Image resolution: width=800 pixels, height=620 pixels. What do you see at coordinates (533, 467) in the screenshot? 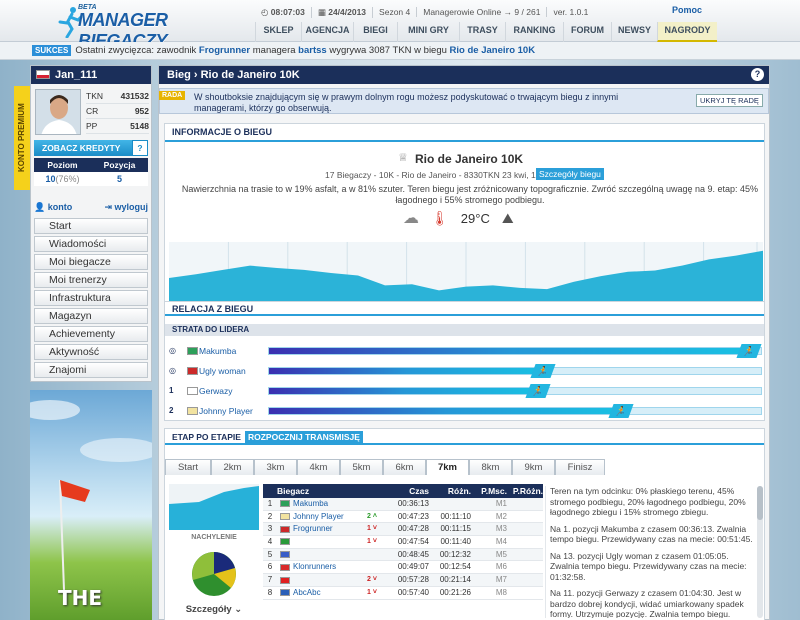
I see `tab-9km: 9km` at bounding box center [533, 467].